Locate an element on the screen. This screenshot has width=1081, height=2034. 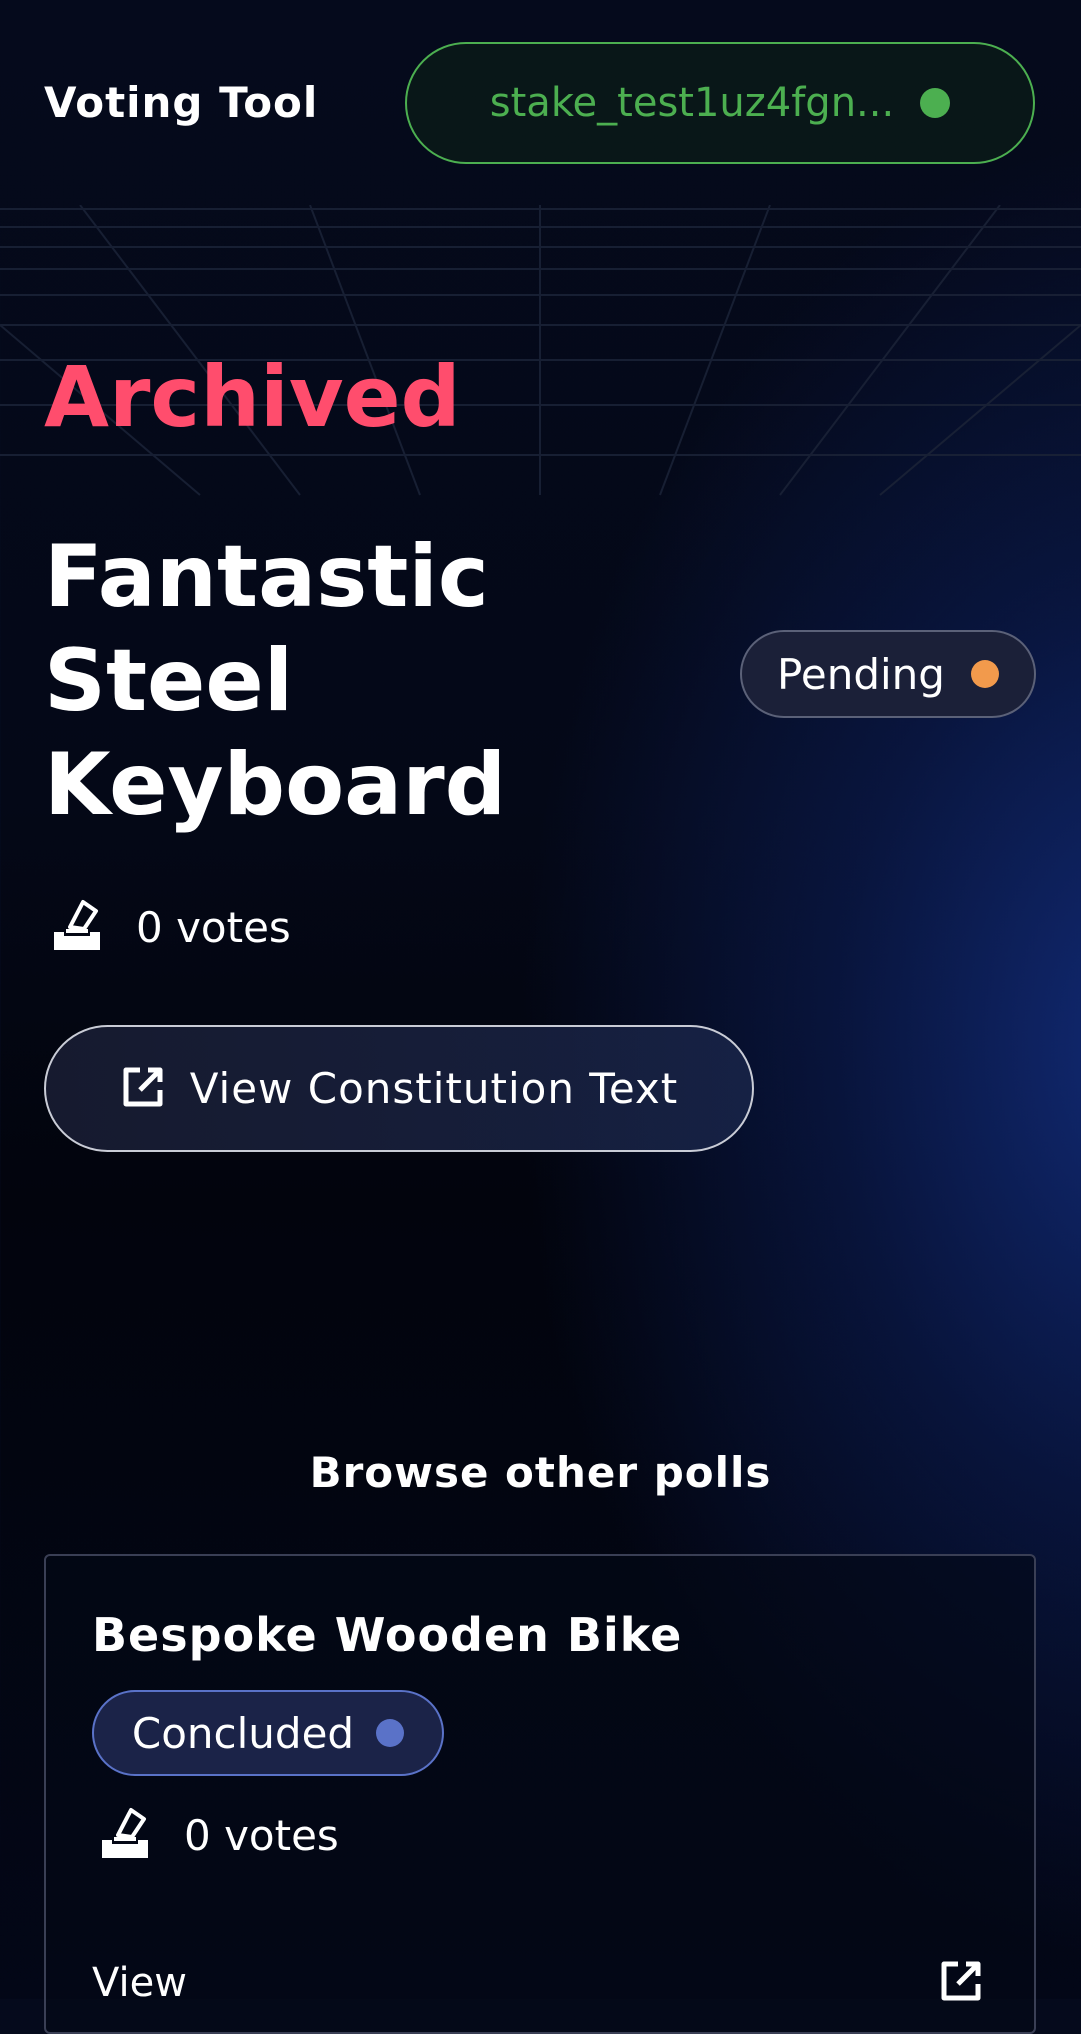
poll-votes-count: 0 votes is located at coordinates (213, 927).